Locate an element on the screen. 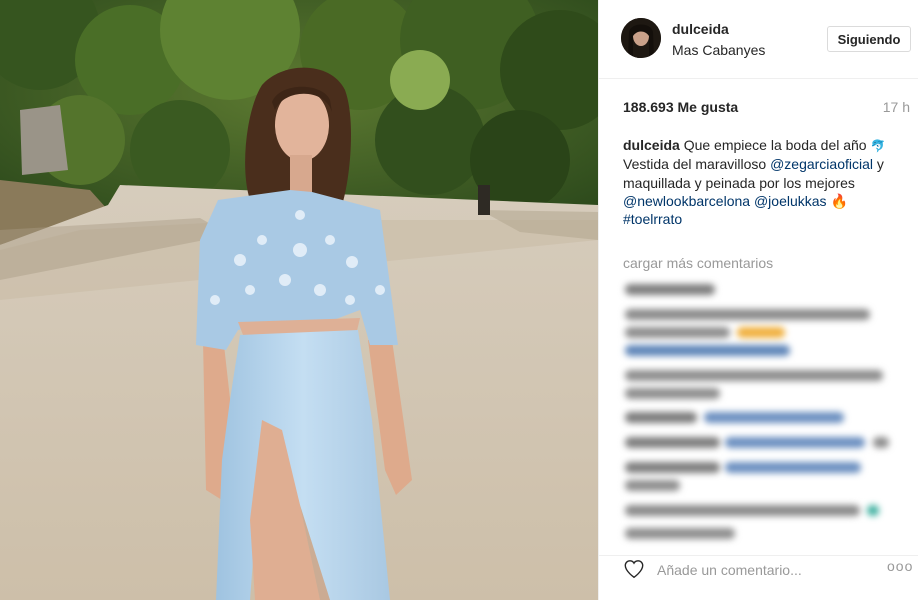  heart-icon is located at coordinates (634, 569).